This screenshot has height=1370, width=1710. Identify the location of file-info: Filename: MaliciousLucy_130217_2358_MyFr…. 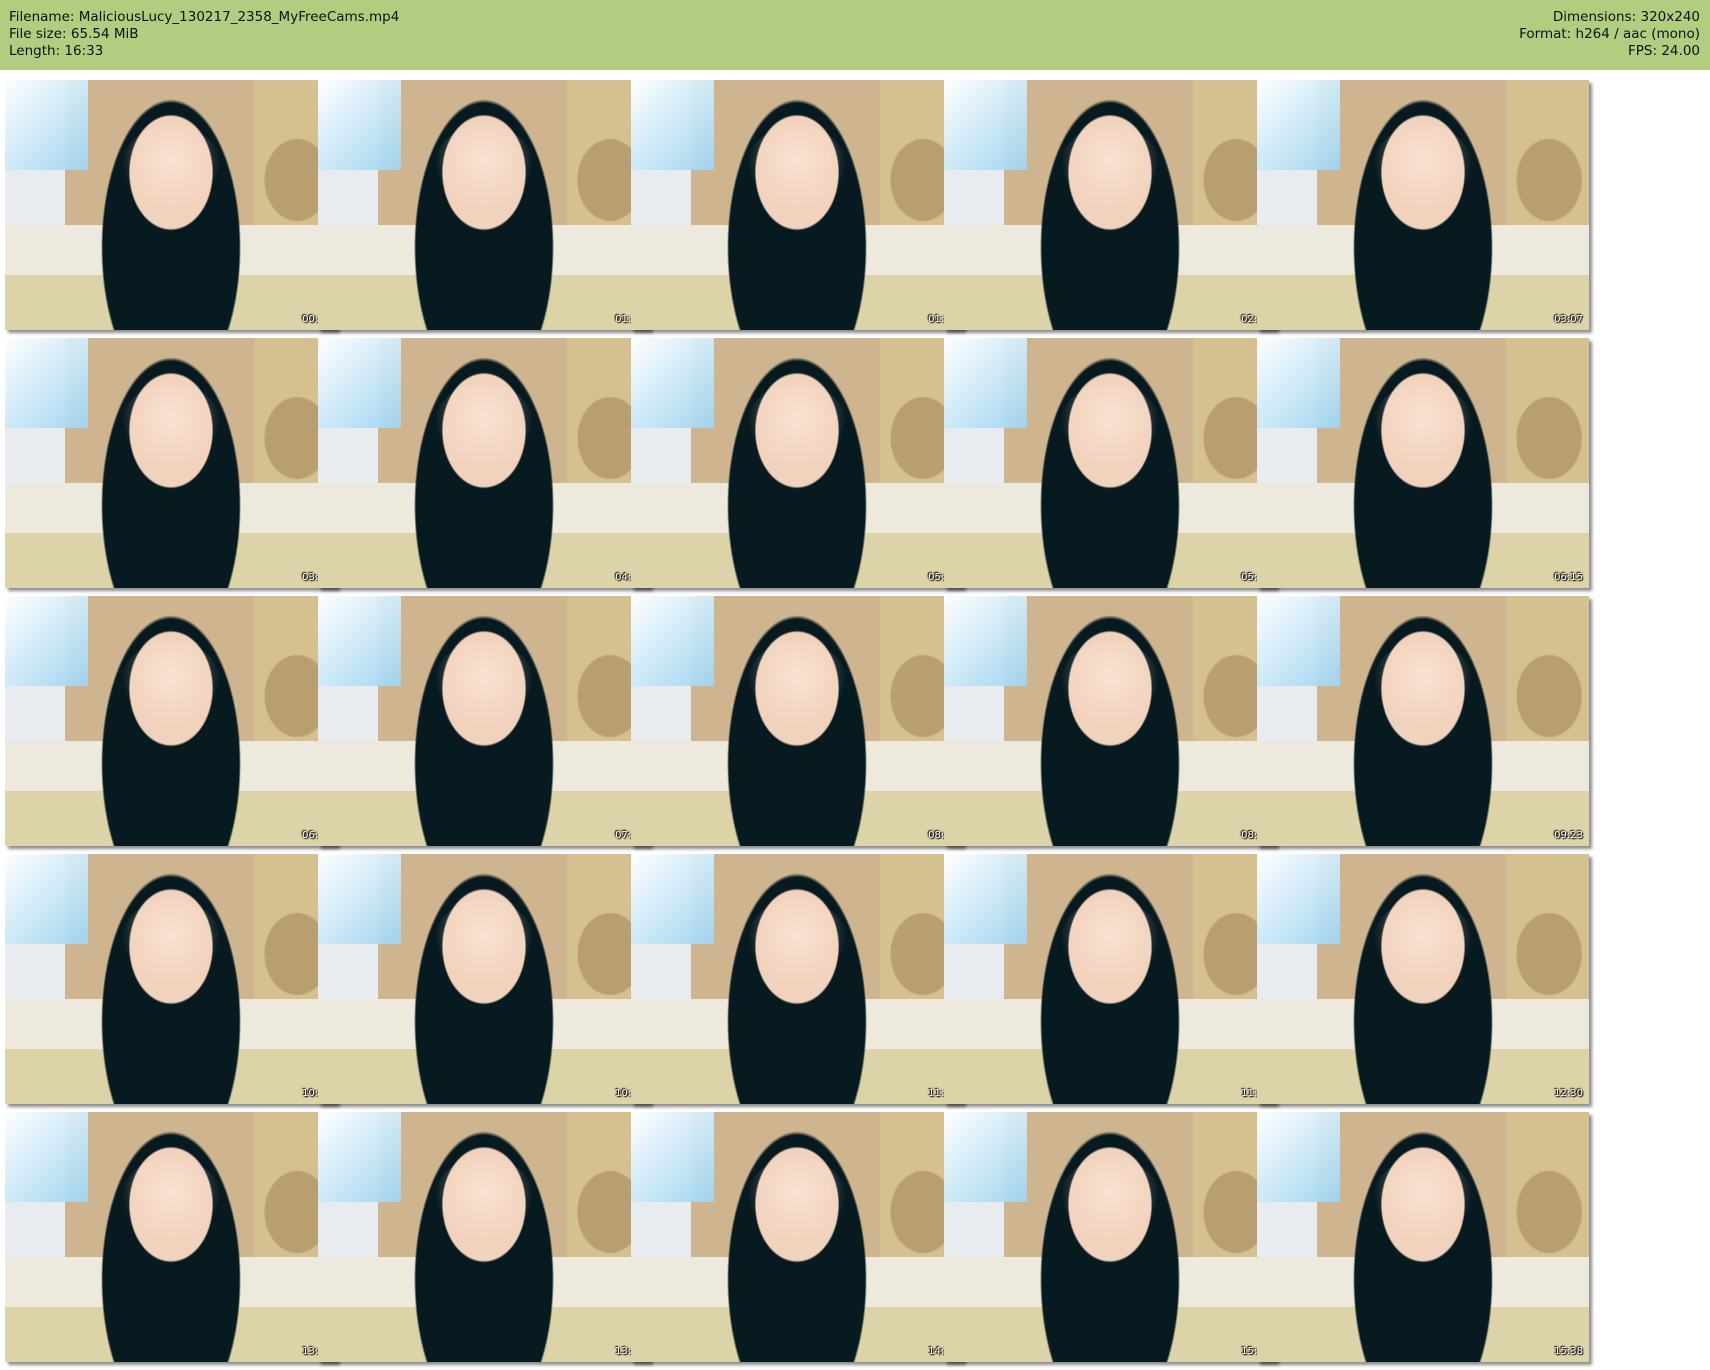
(204, 34).